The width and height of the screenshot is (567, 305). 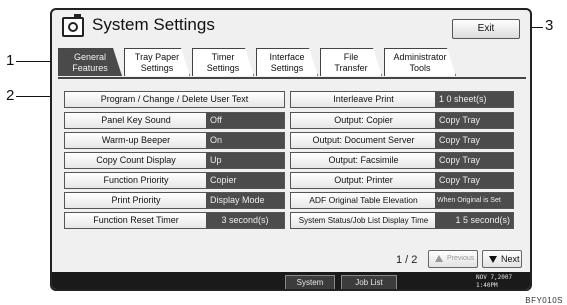 I want to click on setting-label: Function Priority, so click(x=136, y=180).